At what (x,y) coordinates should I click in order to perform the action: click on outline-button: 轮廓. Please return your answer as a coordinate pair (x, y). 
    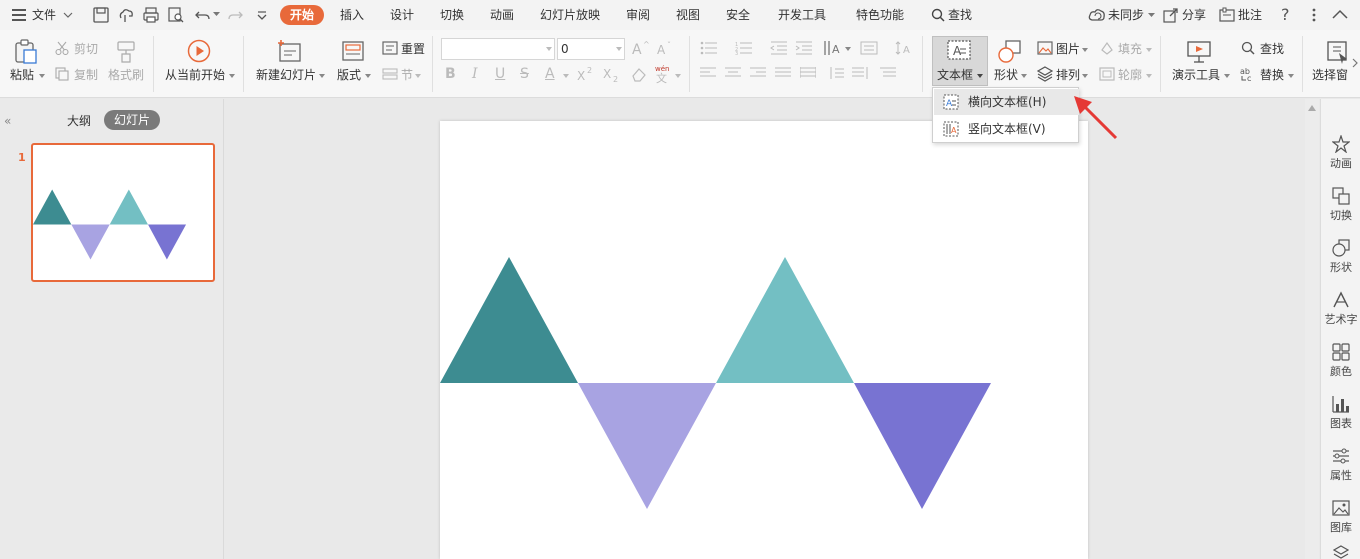
    Looking at the image, I should click on (1130, 75).